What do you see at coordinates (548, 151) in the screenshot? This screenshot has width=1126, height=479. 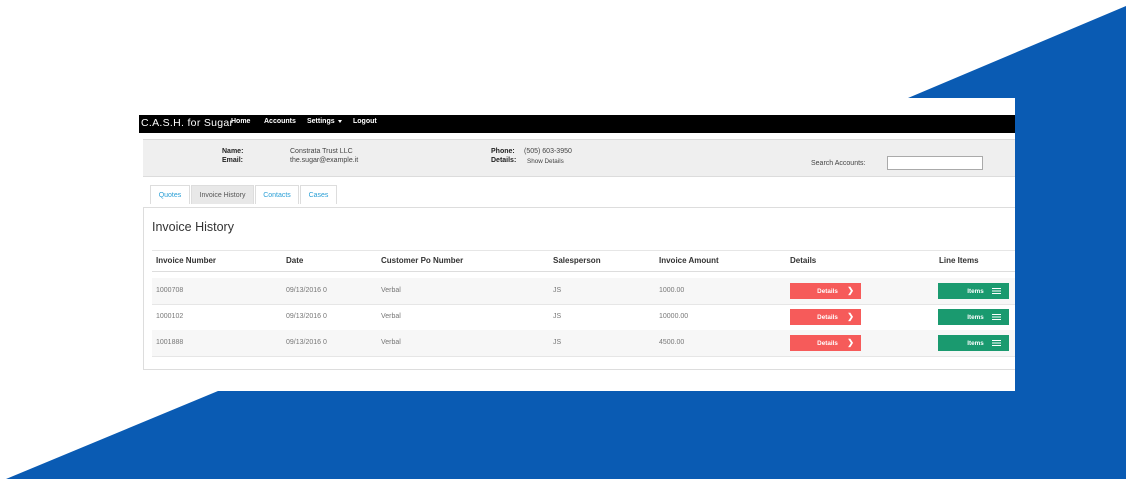 I see `account-phone: (505) 603-3950` at bounding box center [548, 151].